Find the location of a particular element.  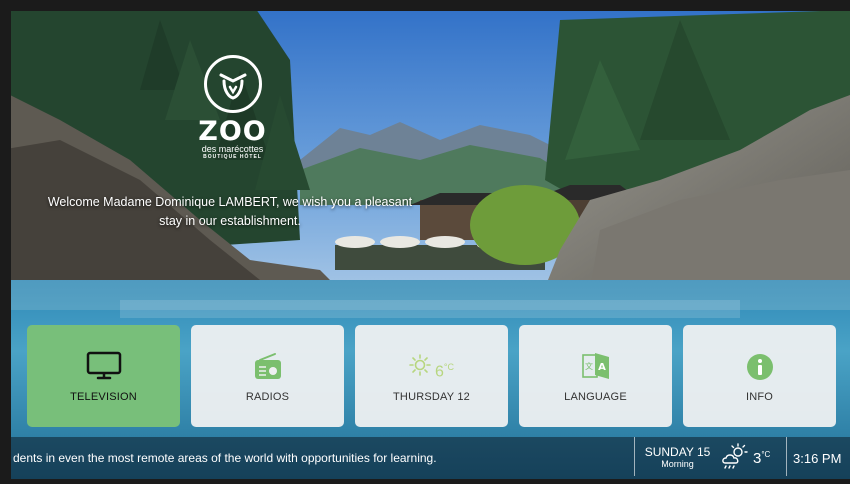

radio-icon is located at coordinates (268, 365).